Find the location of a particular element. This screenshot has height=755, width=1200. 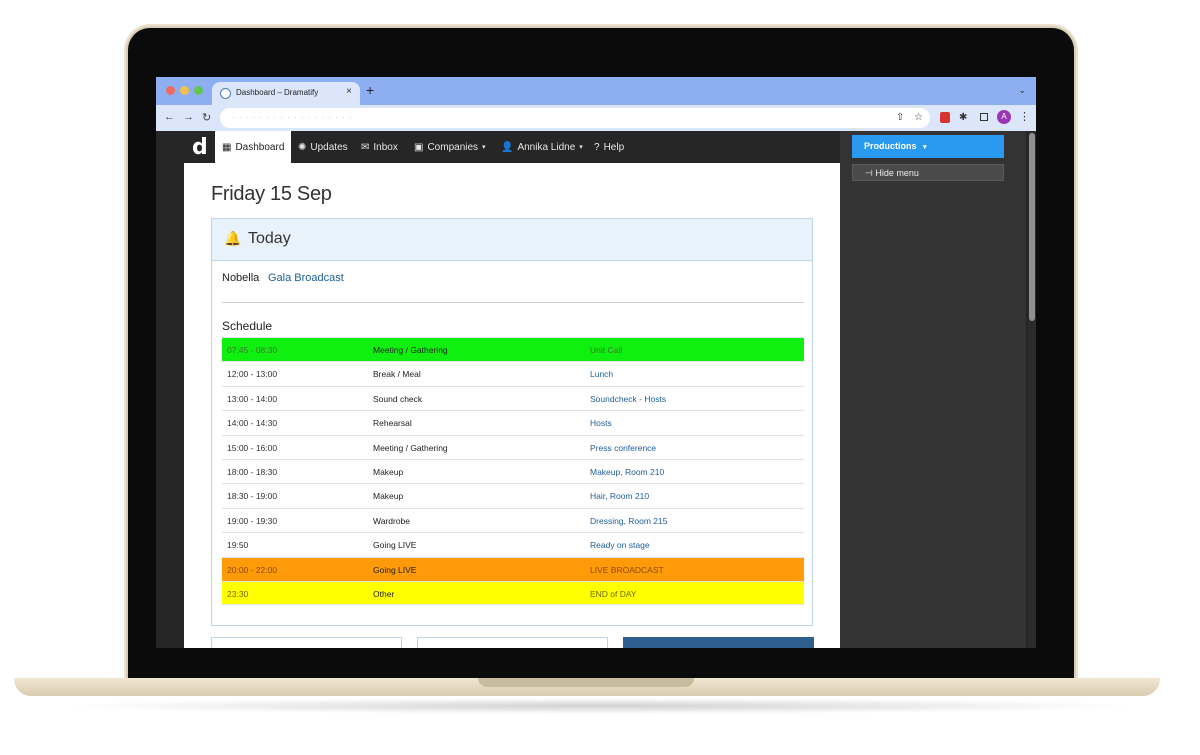

nav-updates: ✺ Updates is located at coordinates (323, 147).